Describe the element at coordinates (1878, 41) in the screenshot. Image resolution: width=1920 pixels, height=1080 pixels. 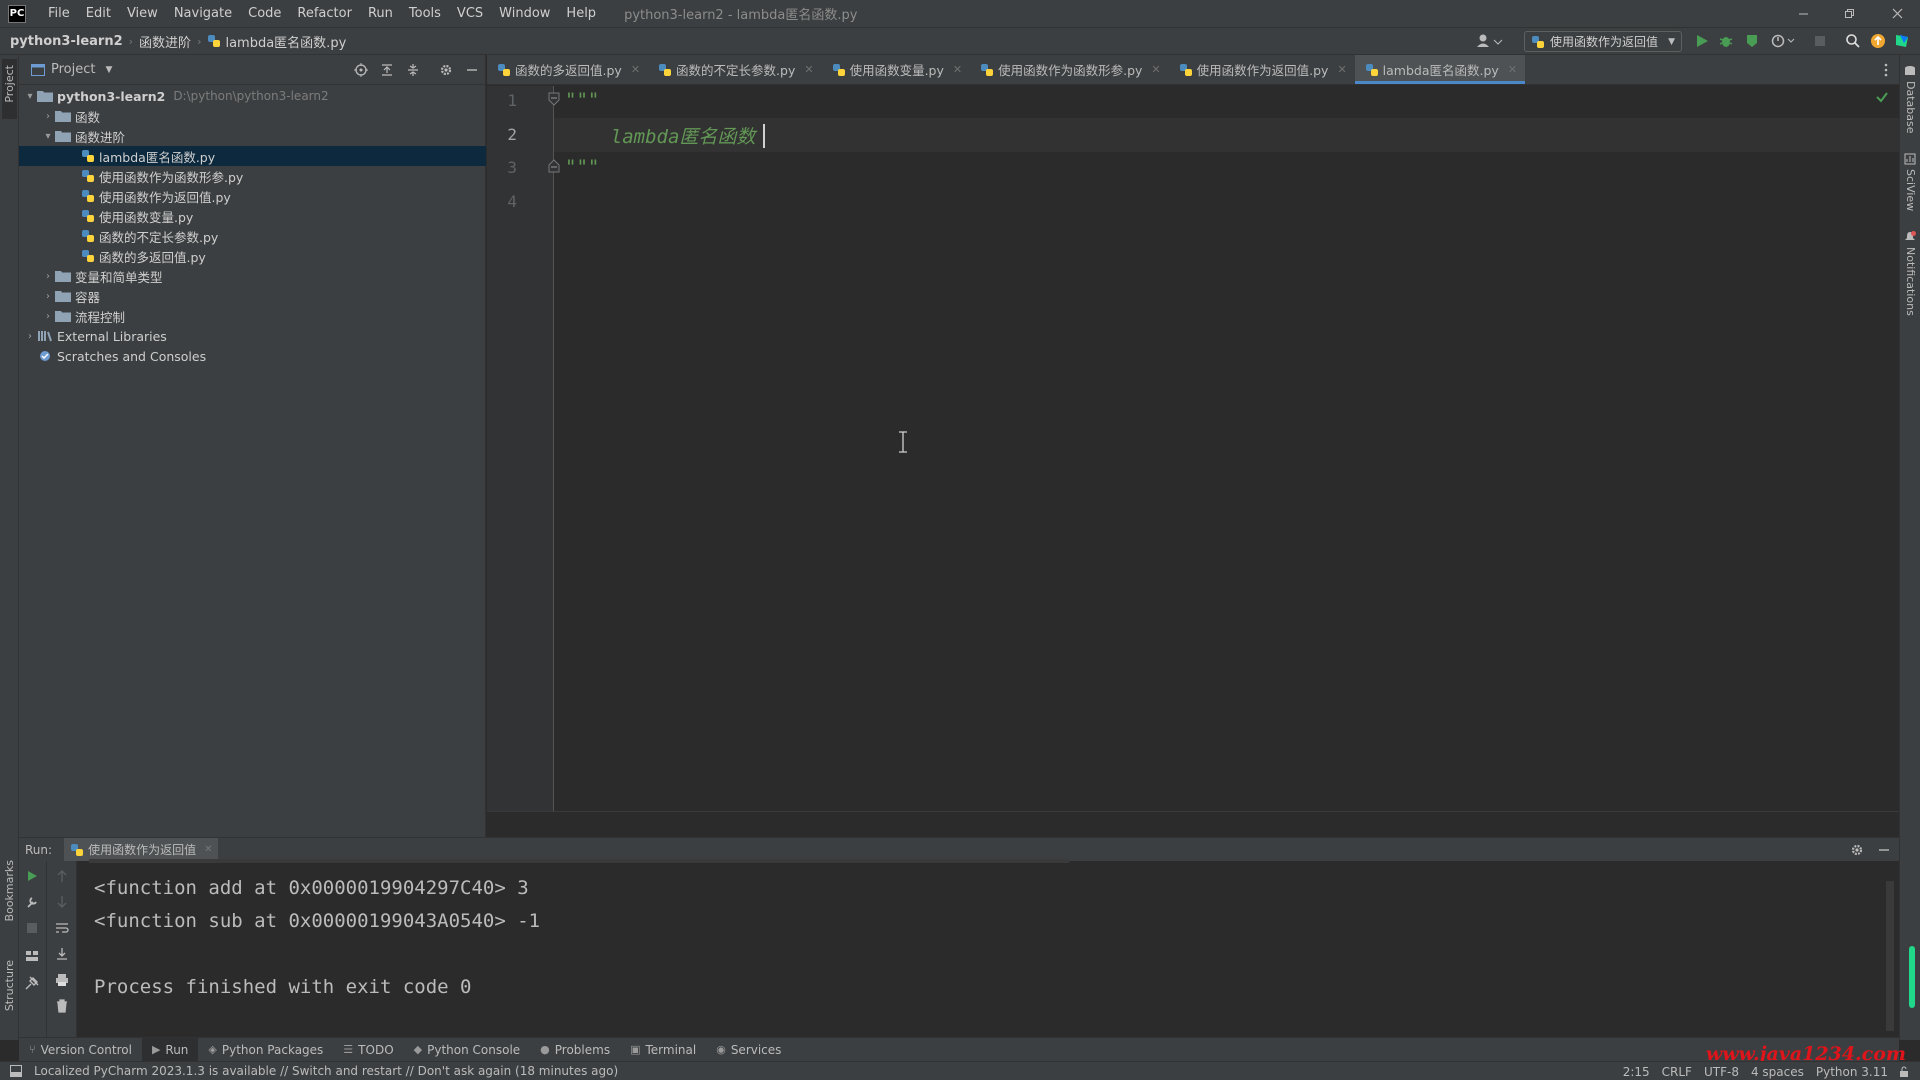
I see `updates-button` at that location.